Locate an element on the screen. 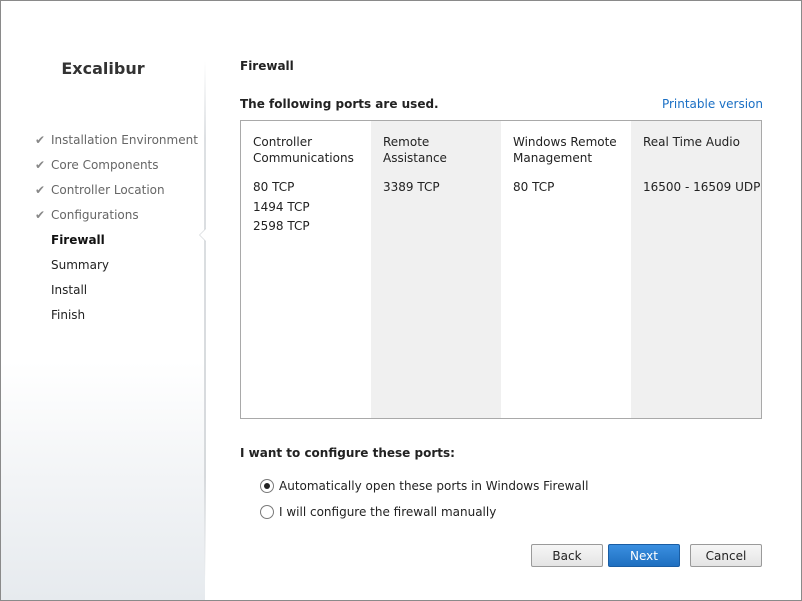 This screenshot has height=601, width=802. manual-configure-option: I will configure the firewall manually is located at coordinates (378, 512).